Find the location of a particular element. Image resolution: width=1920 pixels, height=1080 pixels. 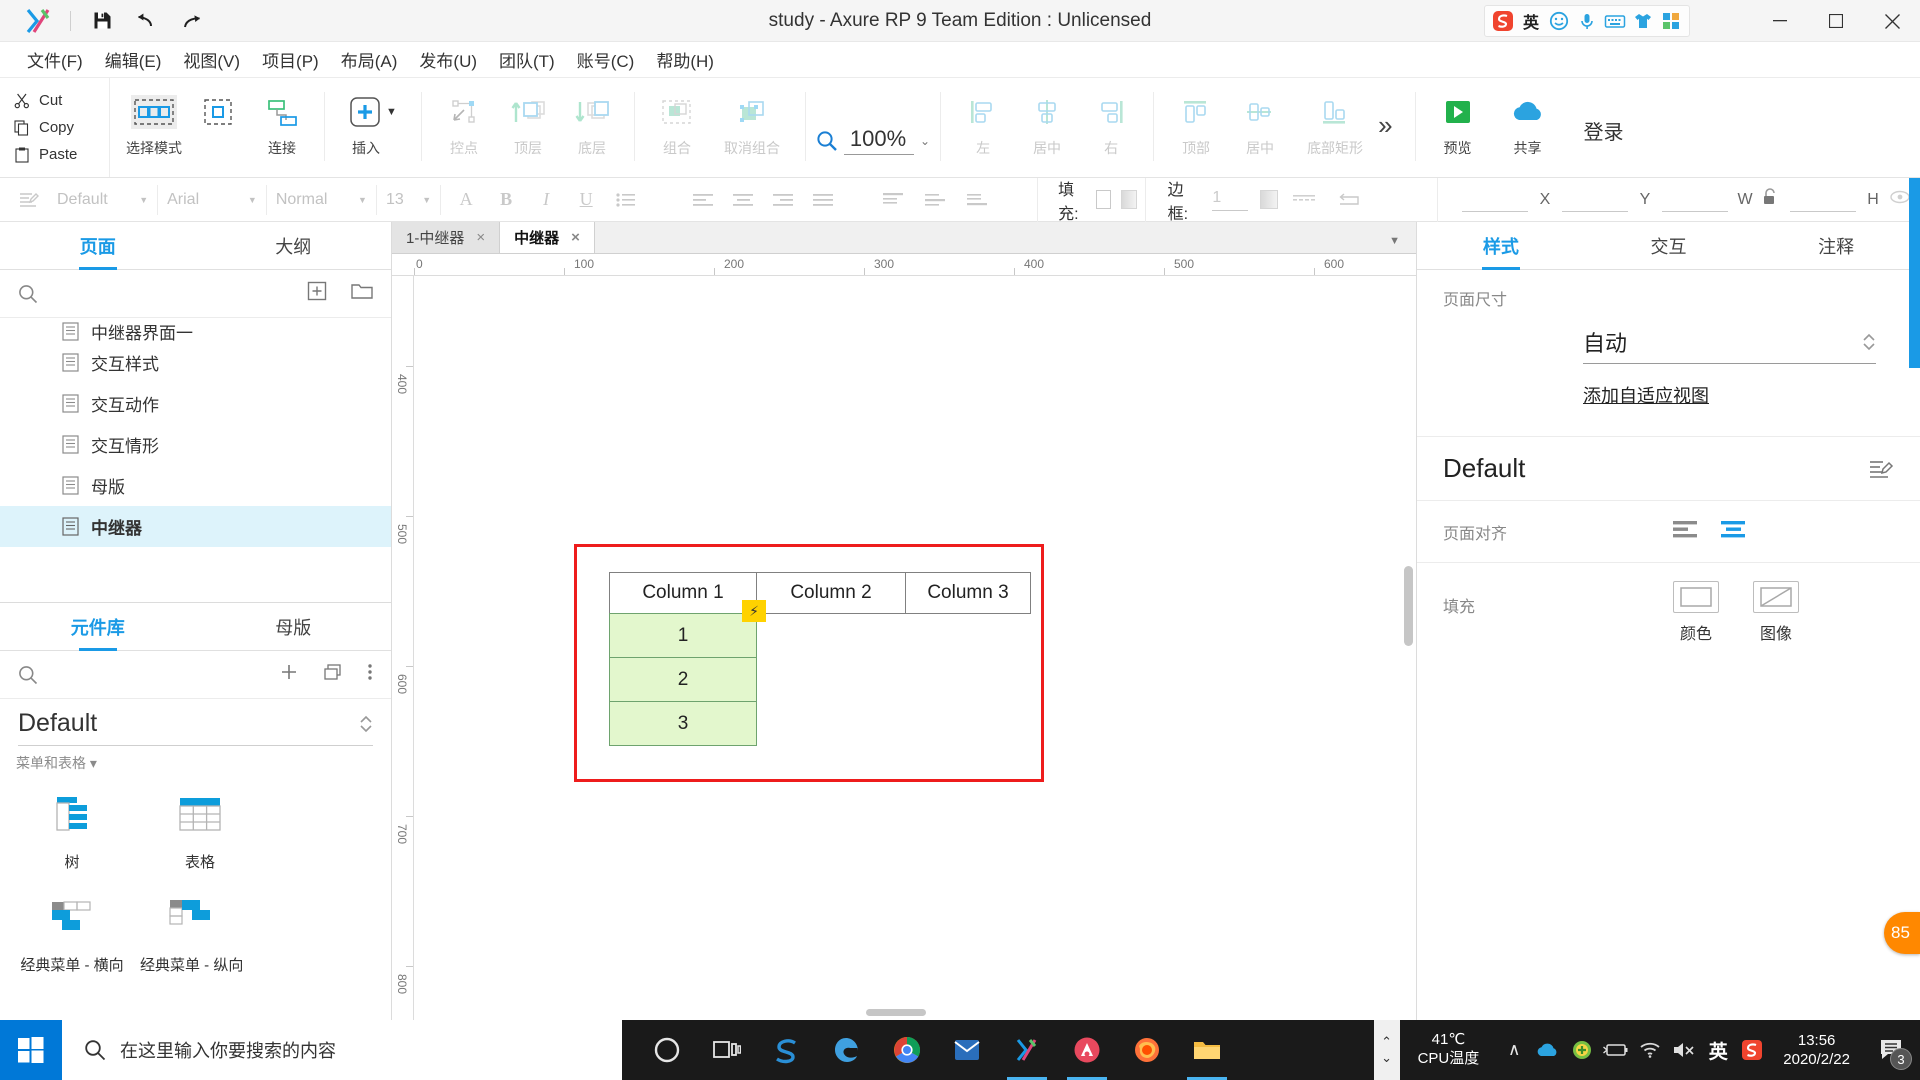

share-button: 共享 is located at coordinates (1528, 123).